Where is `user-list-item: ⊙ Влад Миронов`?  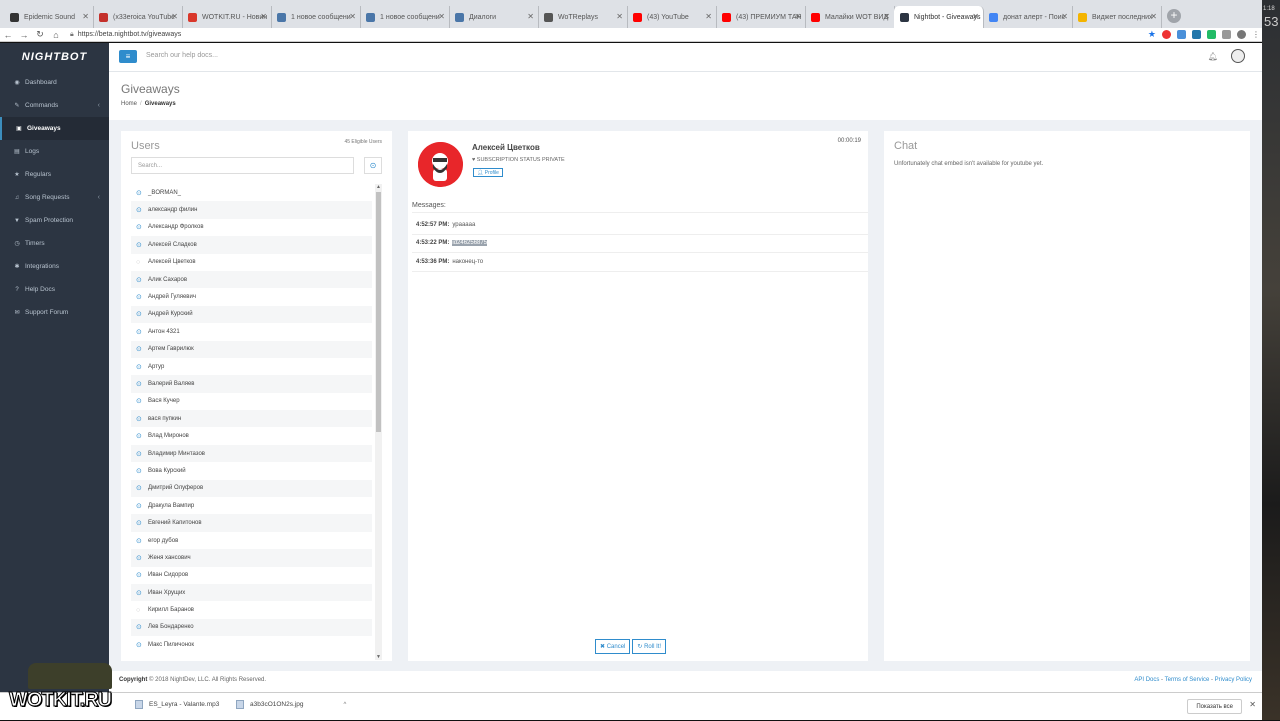 user-list-item: ⊙ Влад Миронов is located at coordinates (251, 435).